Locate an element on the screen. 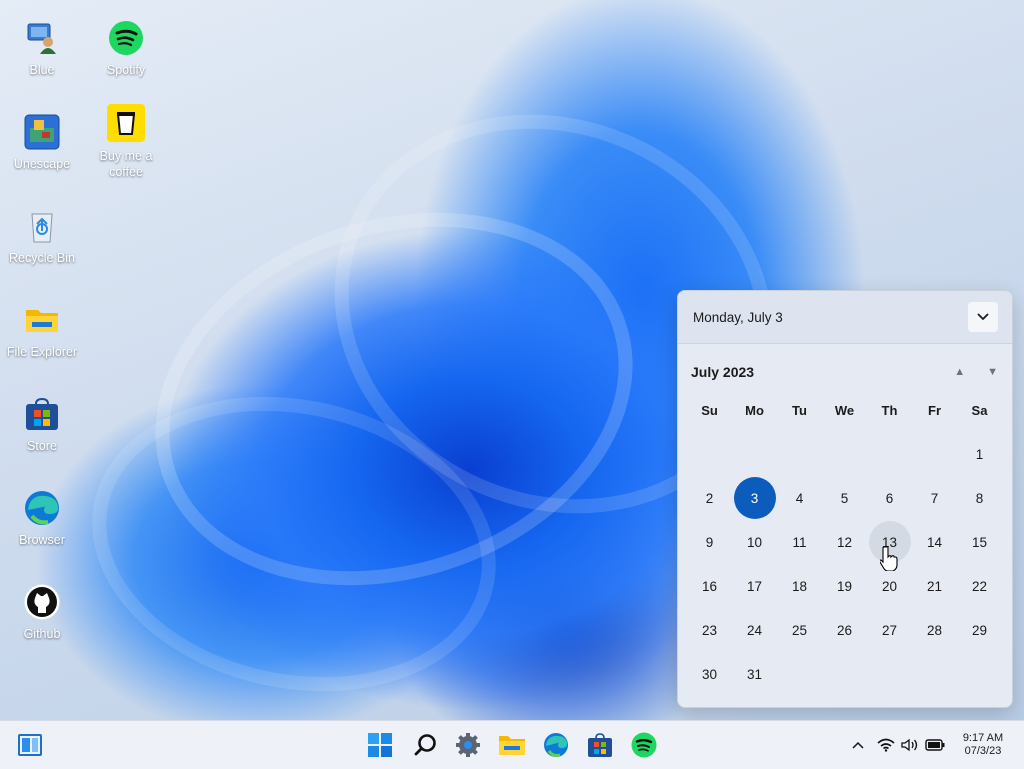 The image size is (1024, 769). calendar-day: 6 is located at coordinates (889, 498).